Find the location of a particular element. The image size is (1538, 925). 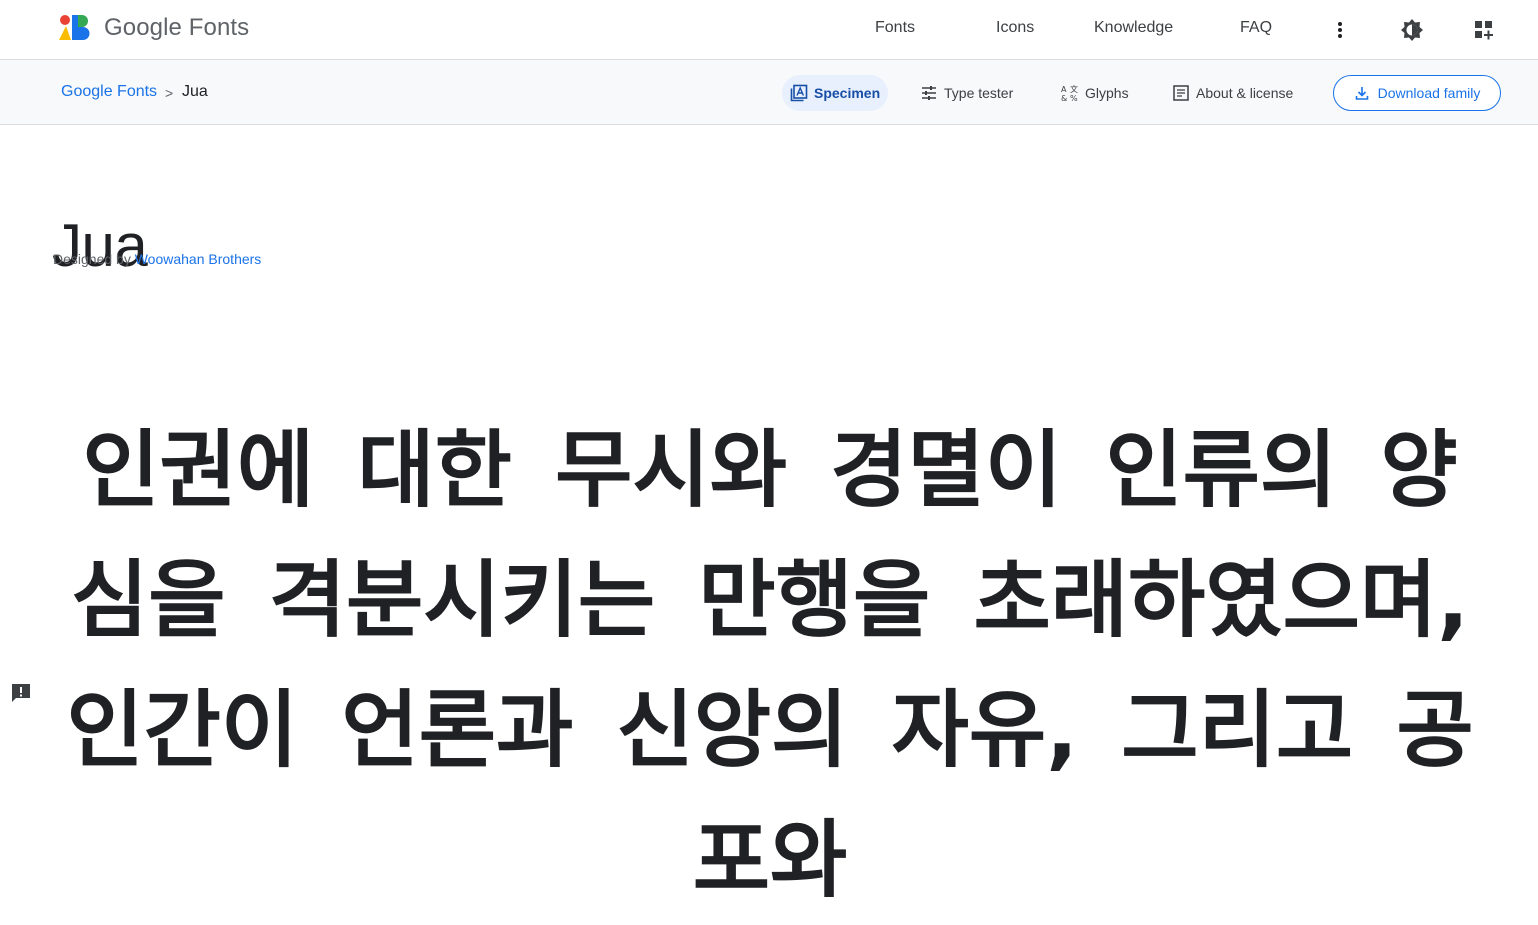

tab-about-license: About & license is located at coordinates (1232, 93).